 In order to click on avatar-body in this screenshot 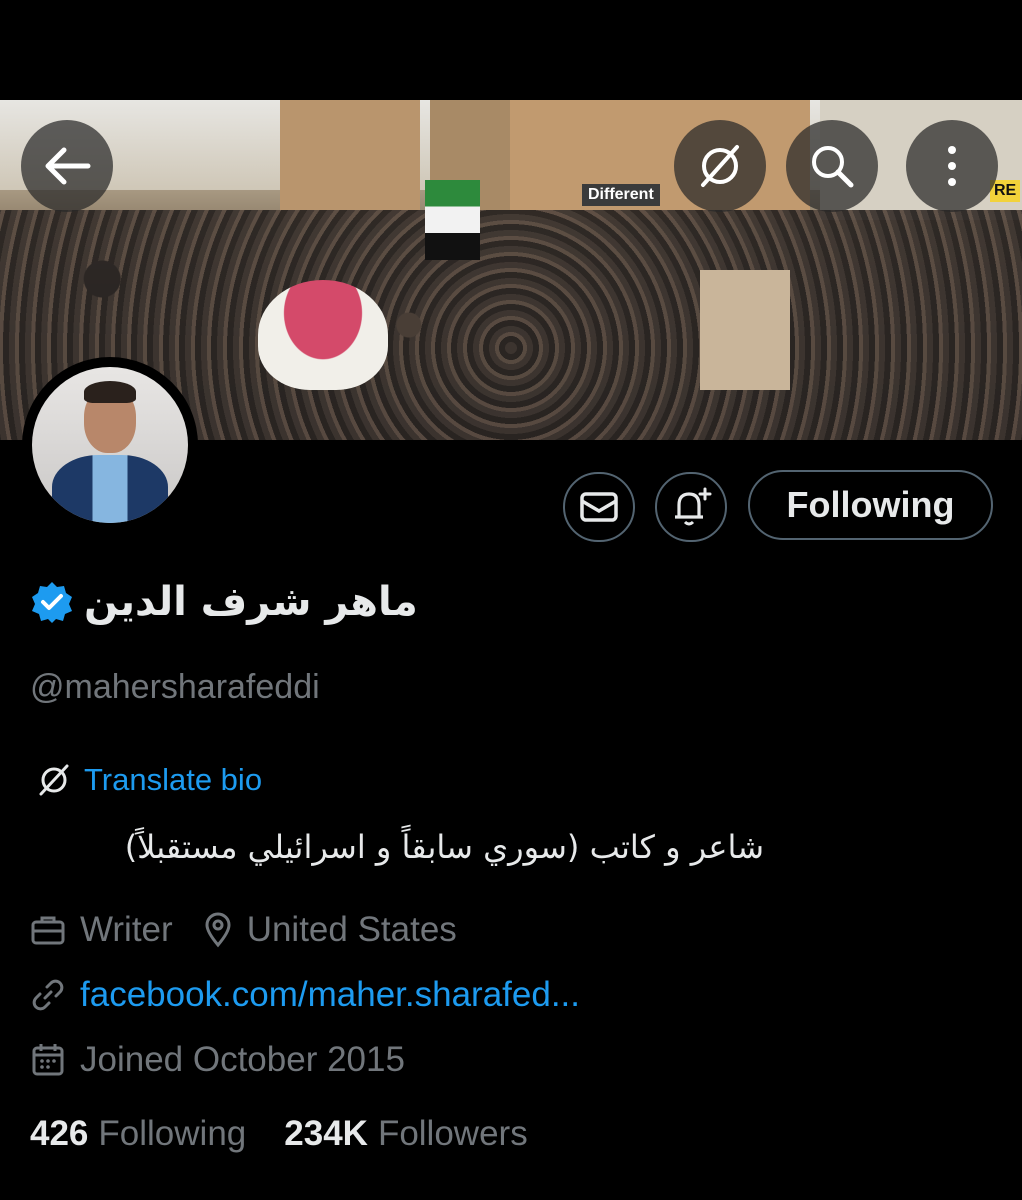, I will do `click(110, 489)`.